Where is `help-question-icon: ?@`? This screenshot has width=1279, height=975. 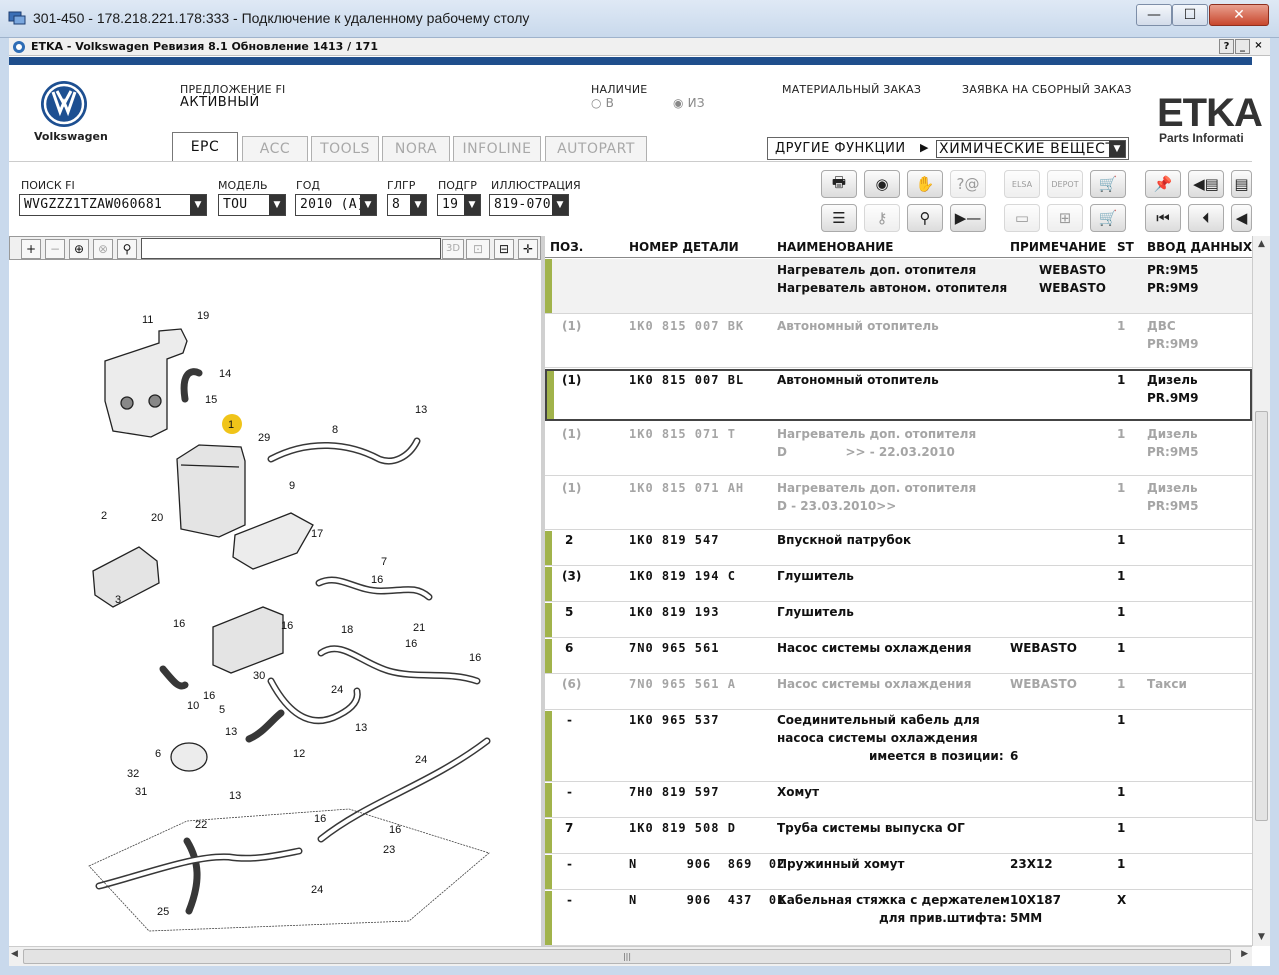 help-question-icon: ?@ is located at coordinates (968, 184).